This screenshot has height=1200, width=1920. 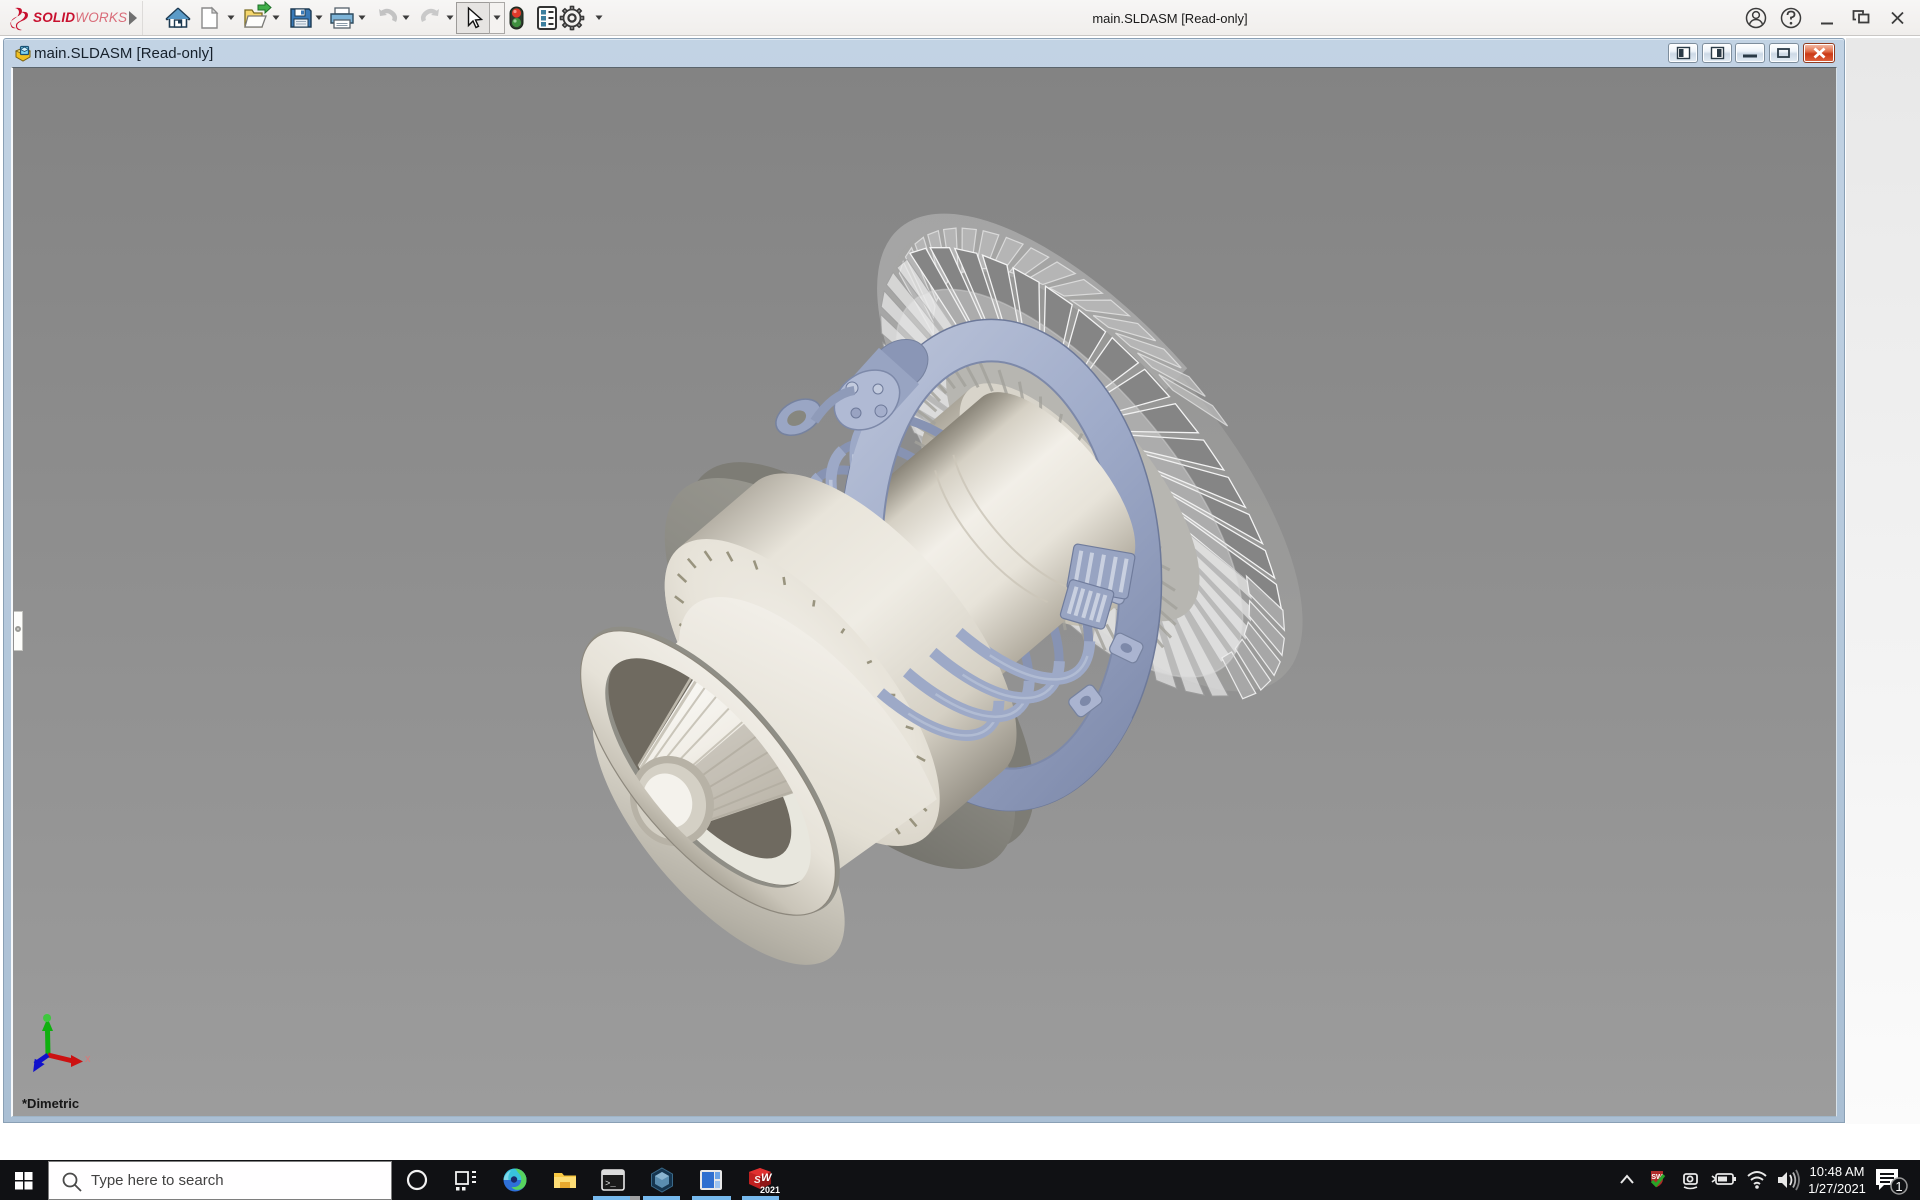 What do you see at coordinates (767, 1178) in the screenshot?
I see `svg-text: W` at bounding box center [767, 1178].